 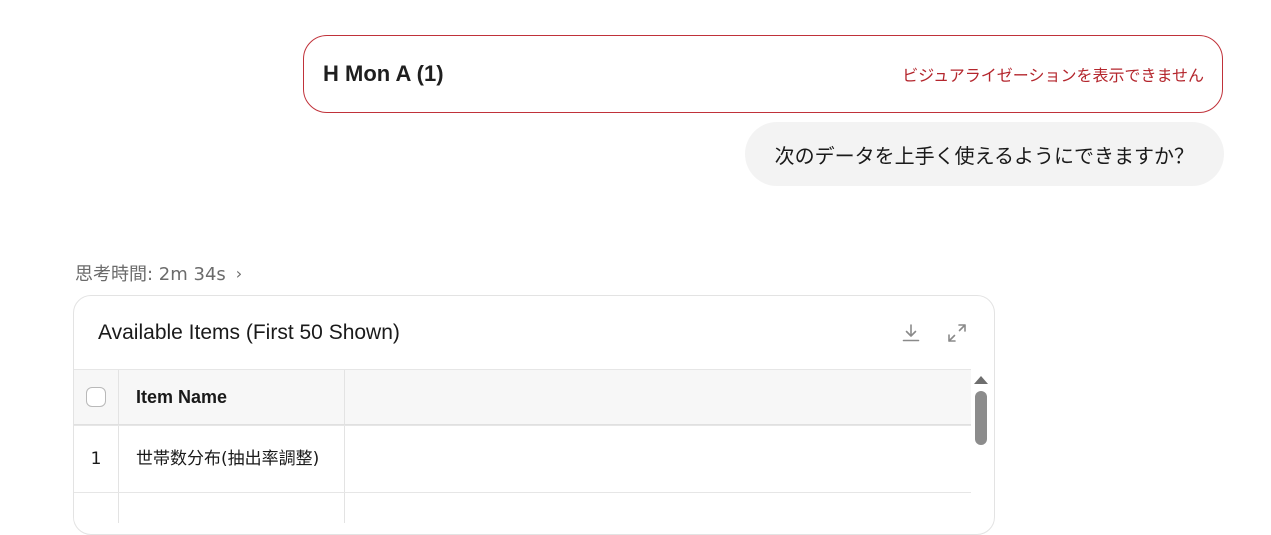 What do you see at coordinates (232, 397) in the screenshot?
I see `column-header-item-name: Item Name` at bounding box center [232, 397].